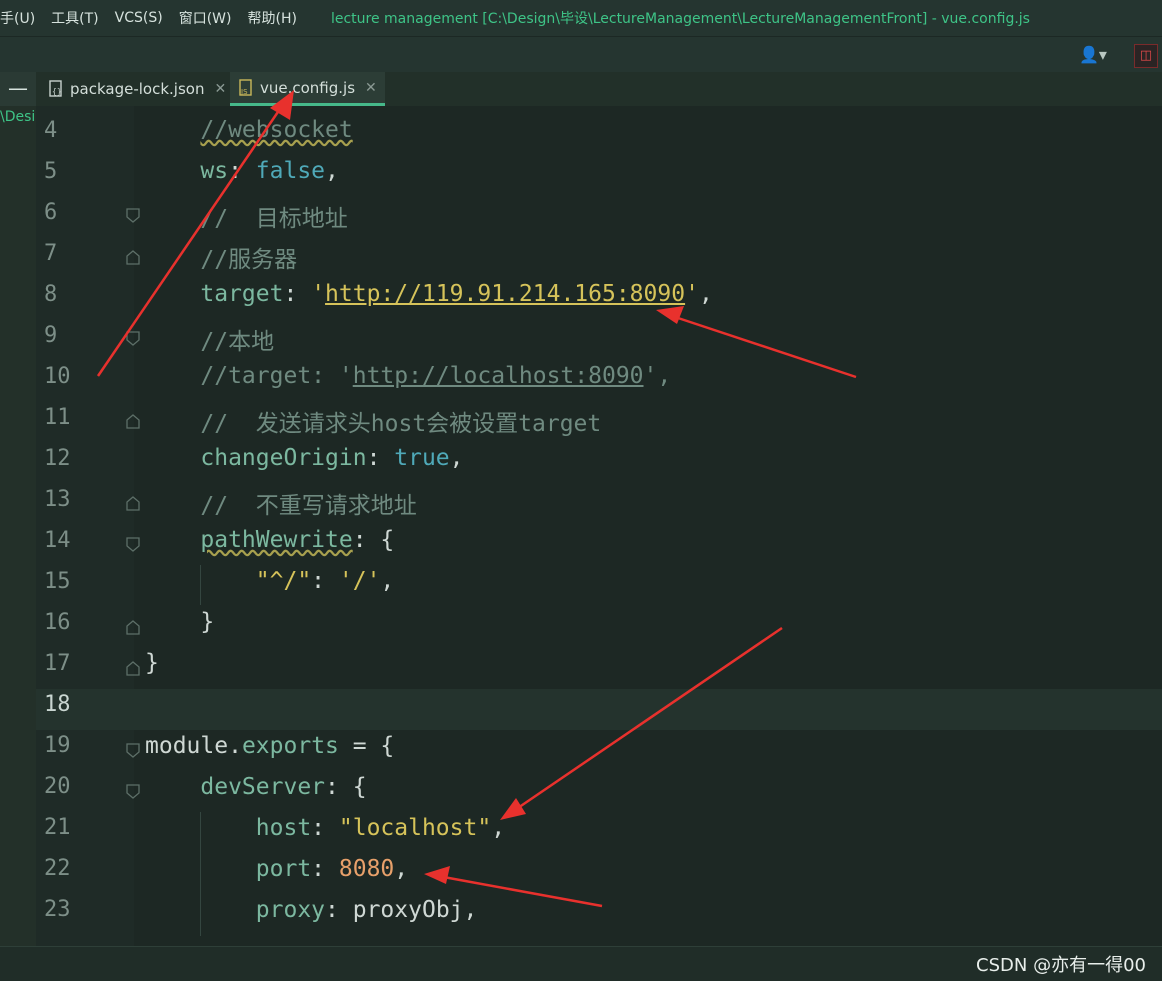  I want to click on url-string: http://localhost:8090, so click(498, 376).